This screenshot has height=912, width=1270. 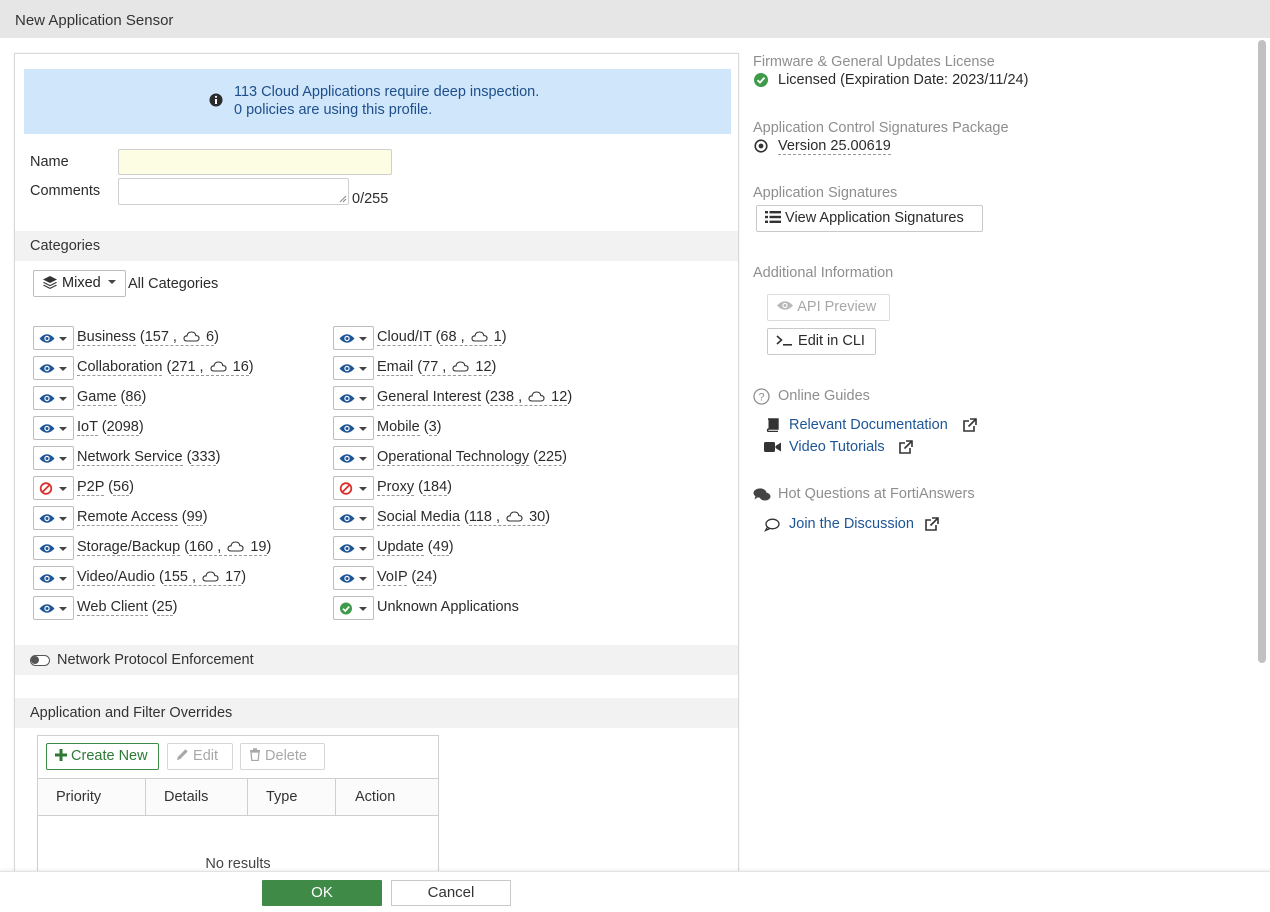 I want to click on category-name: Proxy, so click(x=396, y=487).